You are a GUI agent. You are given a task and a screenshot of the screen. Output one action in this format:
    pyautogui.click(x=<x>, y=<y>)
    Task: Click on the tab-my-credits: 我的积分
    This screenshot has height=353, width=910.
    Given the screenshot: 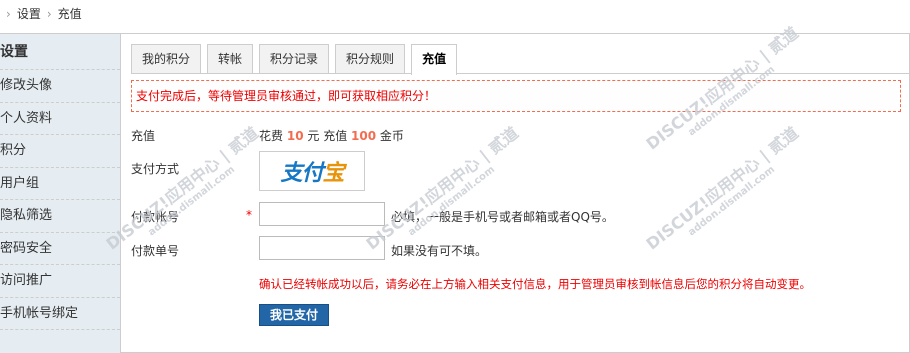 What is the action you would take?
    pyautogui.click(x=166, y=58)
    